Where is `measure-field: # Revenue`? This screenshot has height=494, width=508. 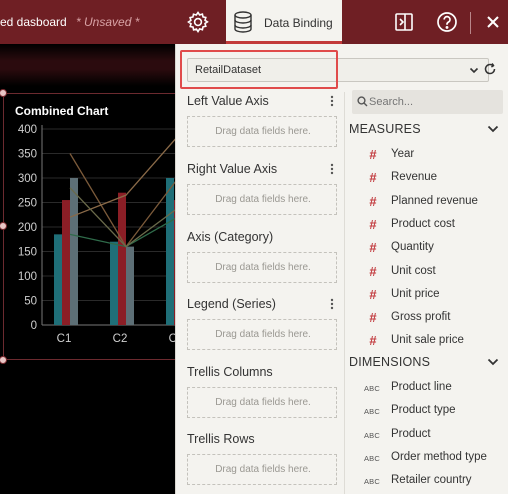 measure-field: # Revenue is located at coordinates (427, 179).